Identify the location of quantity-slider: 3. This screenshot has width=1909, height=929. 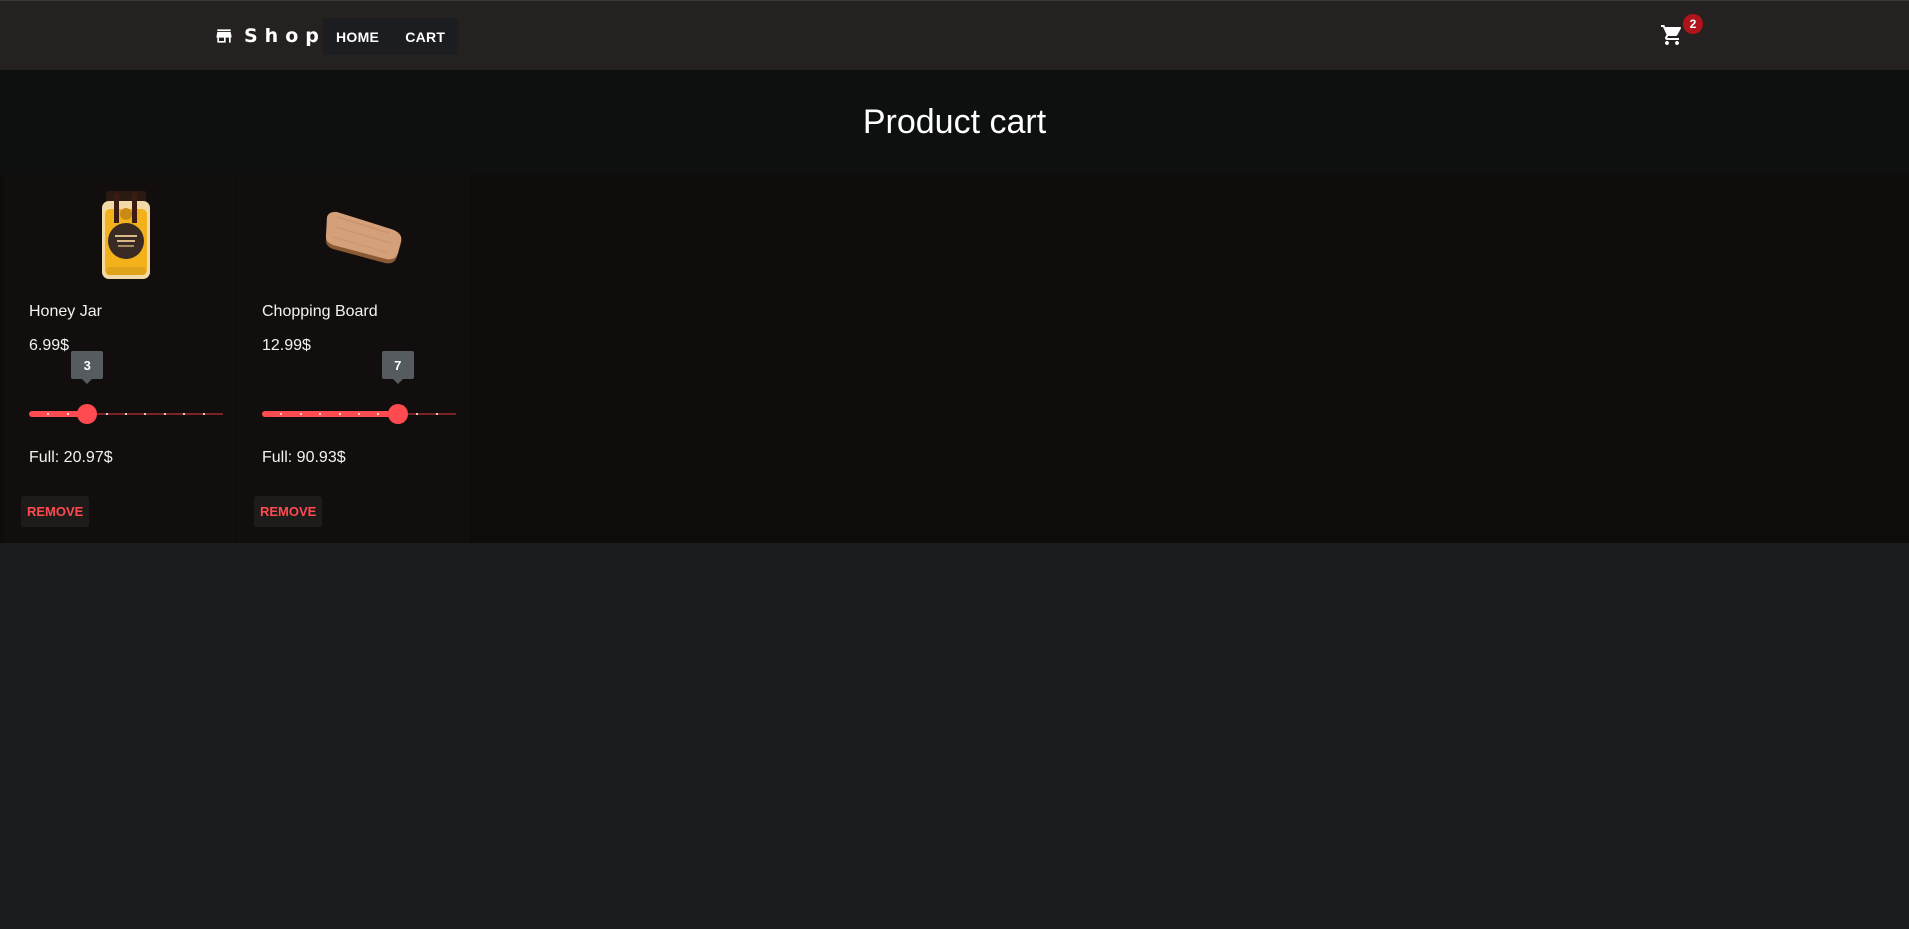
(126, 390).